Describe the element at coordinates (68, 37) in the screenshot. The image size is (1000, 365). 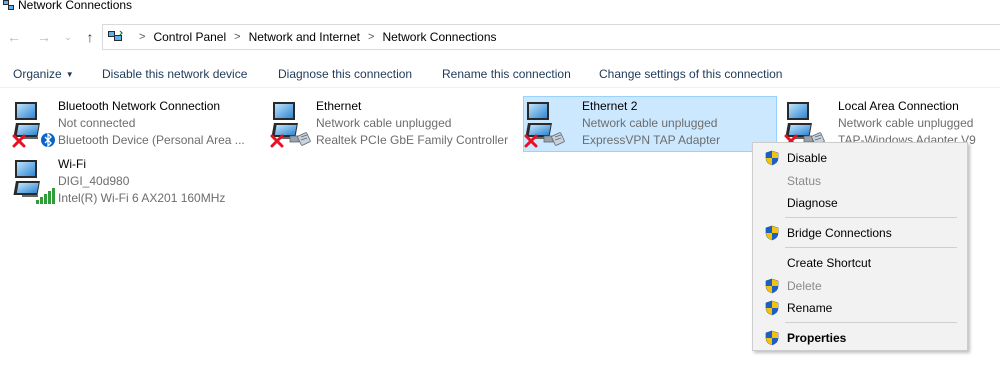
I see `recent-locations-chevron-icon: ⌄` at that location.